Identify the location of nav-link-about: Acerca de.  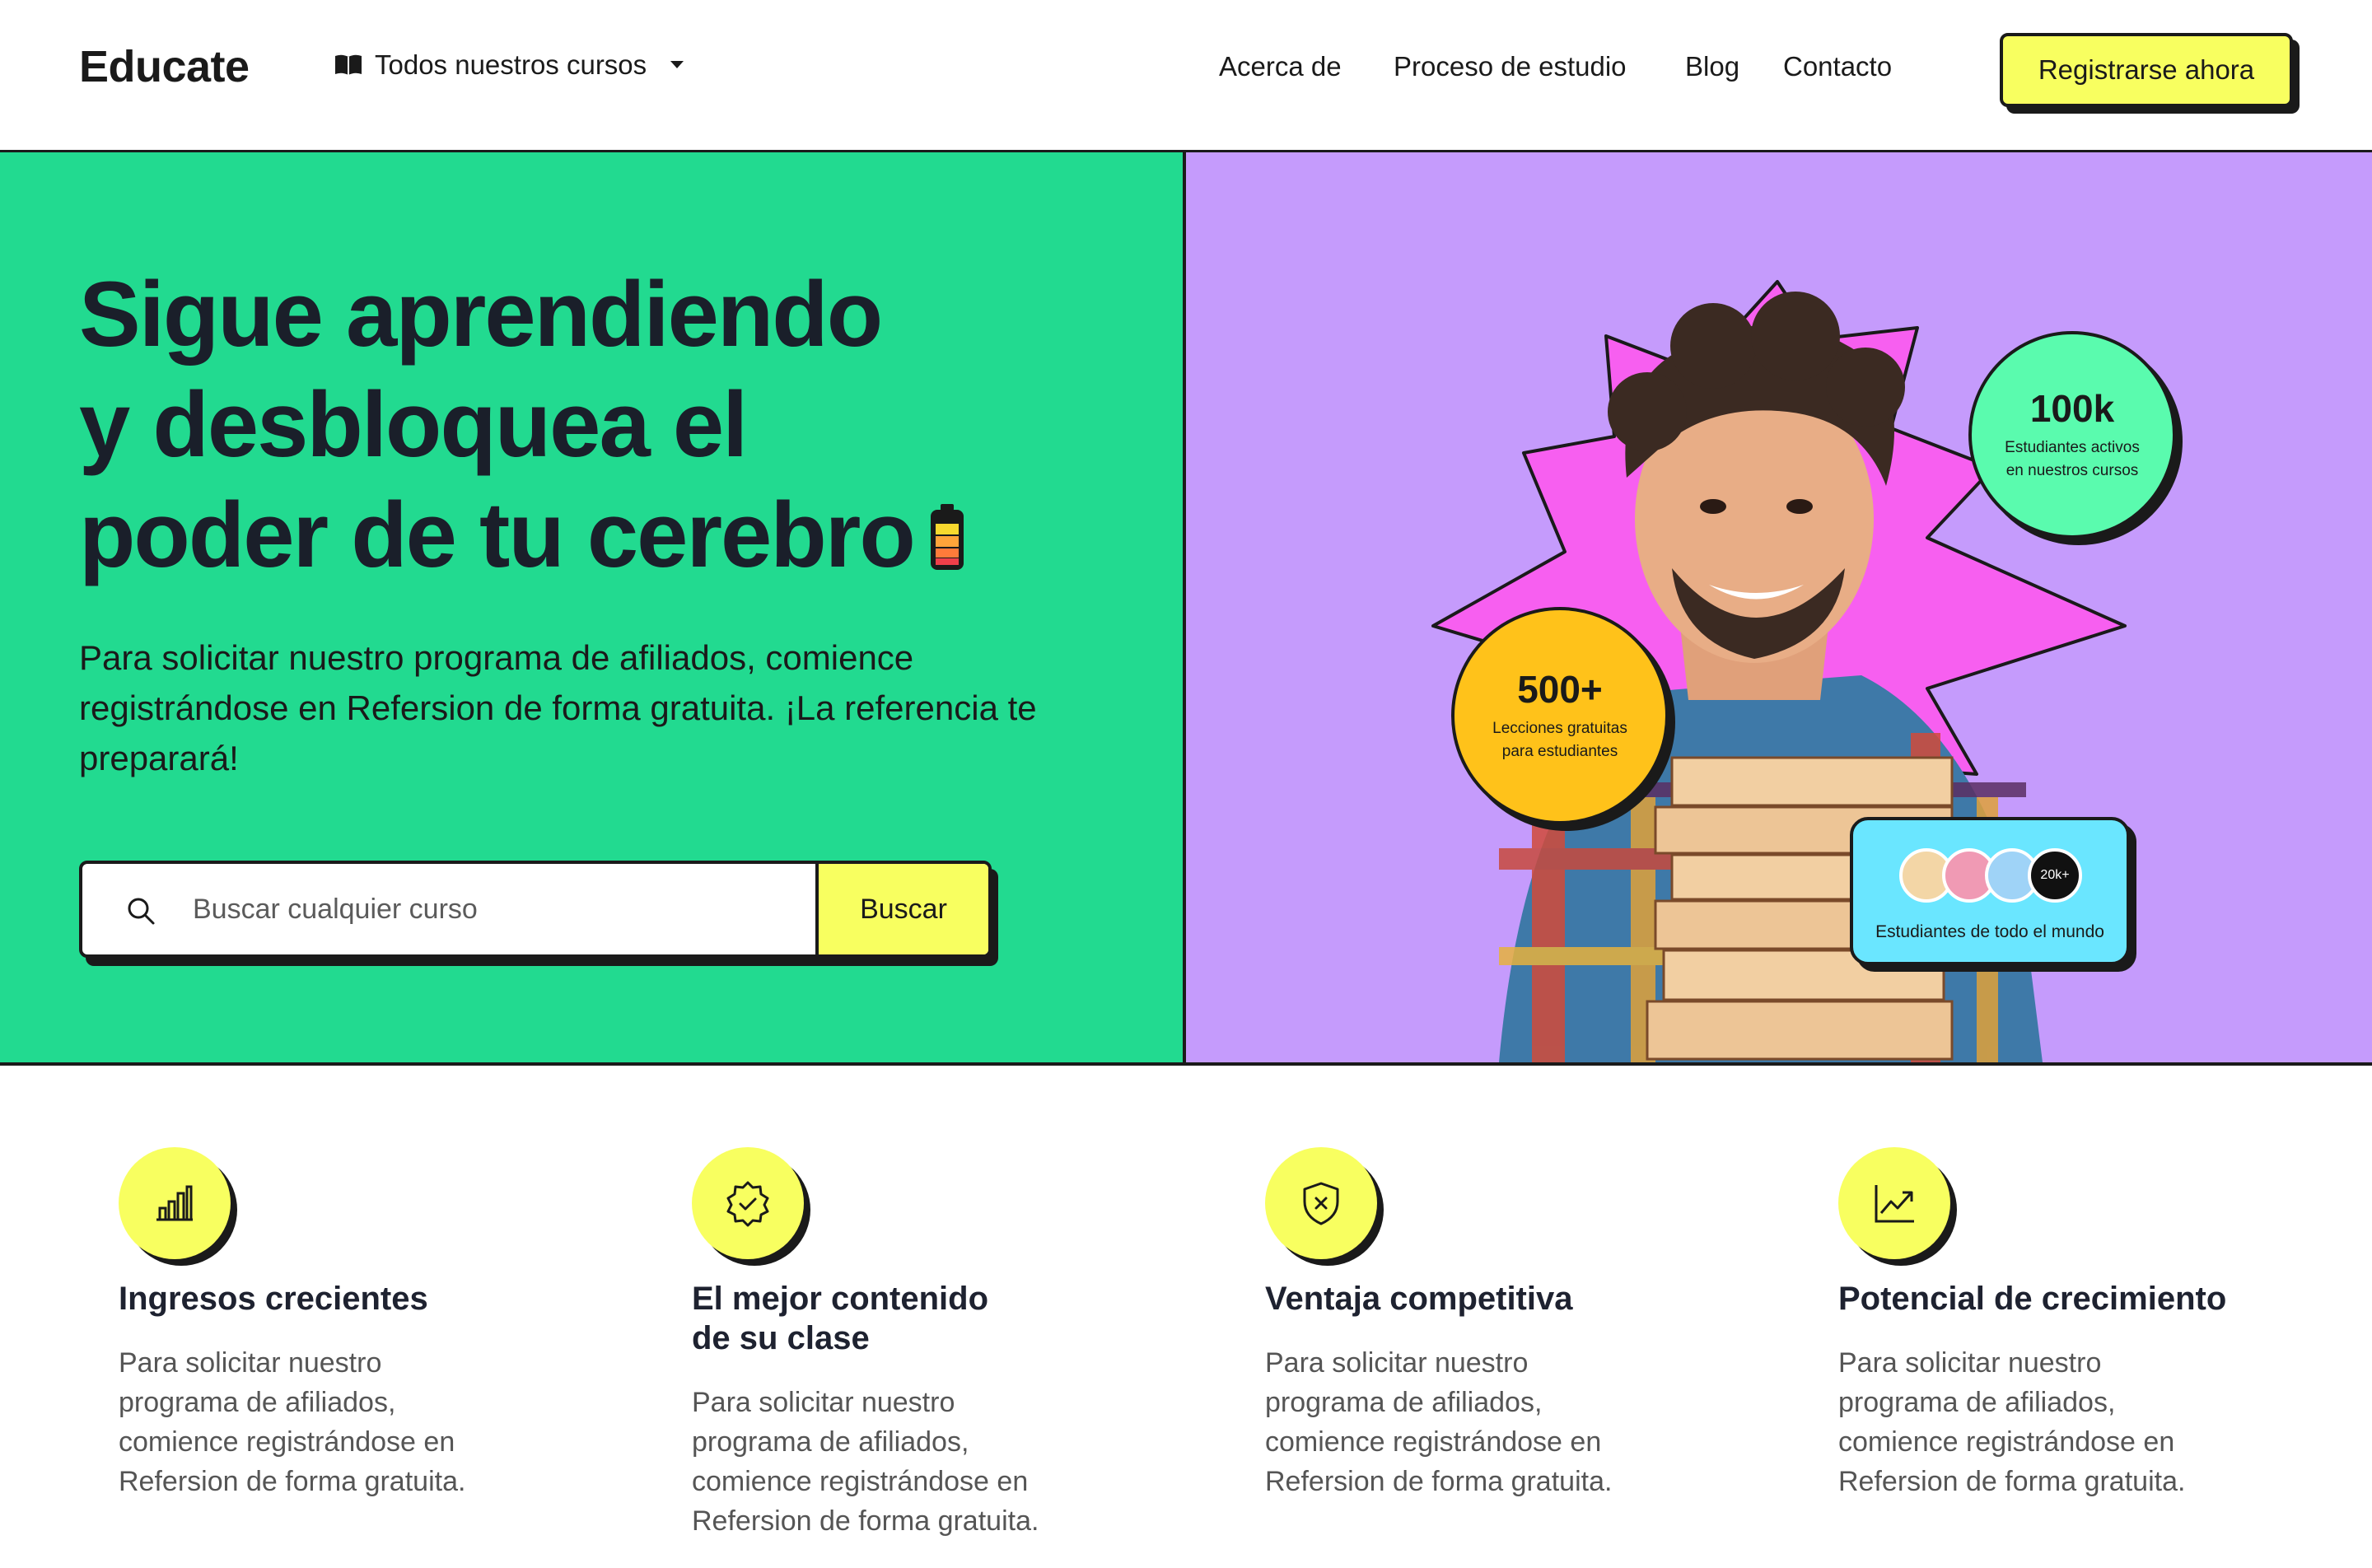
(1280, 66).